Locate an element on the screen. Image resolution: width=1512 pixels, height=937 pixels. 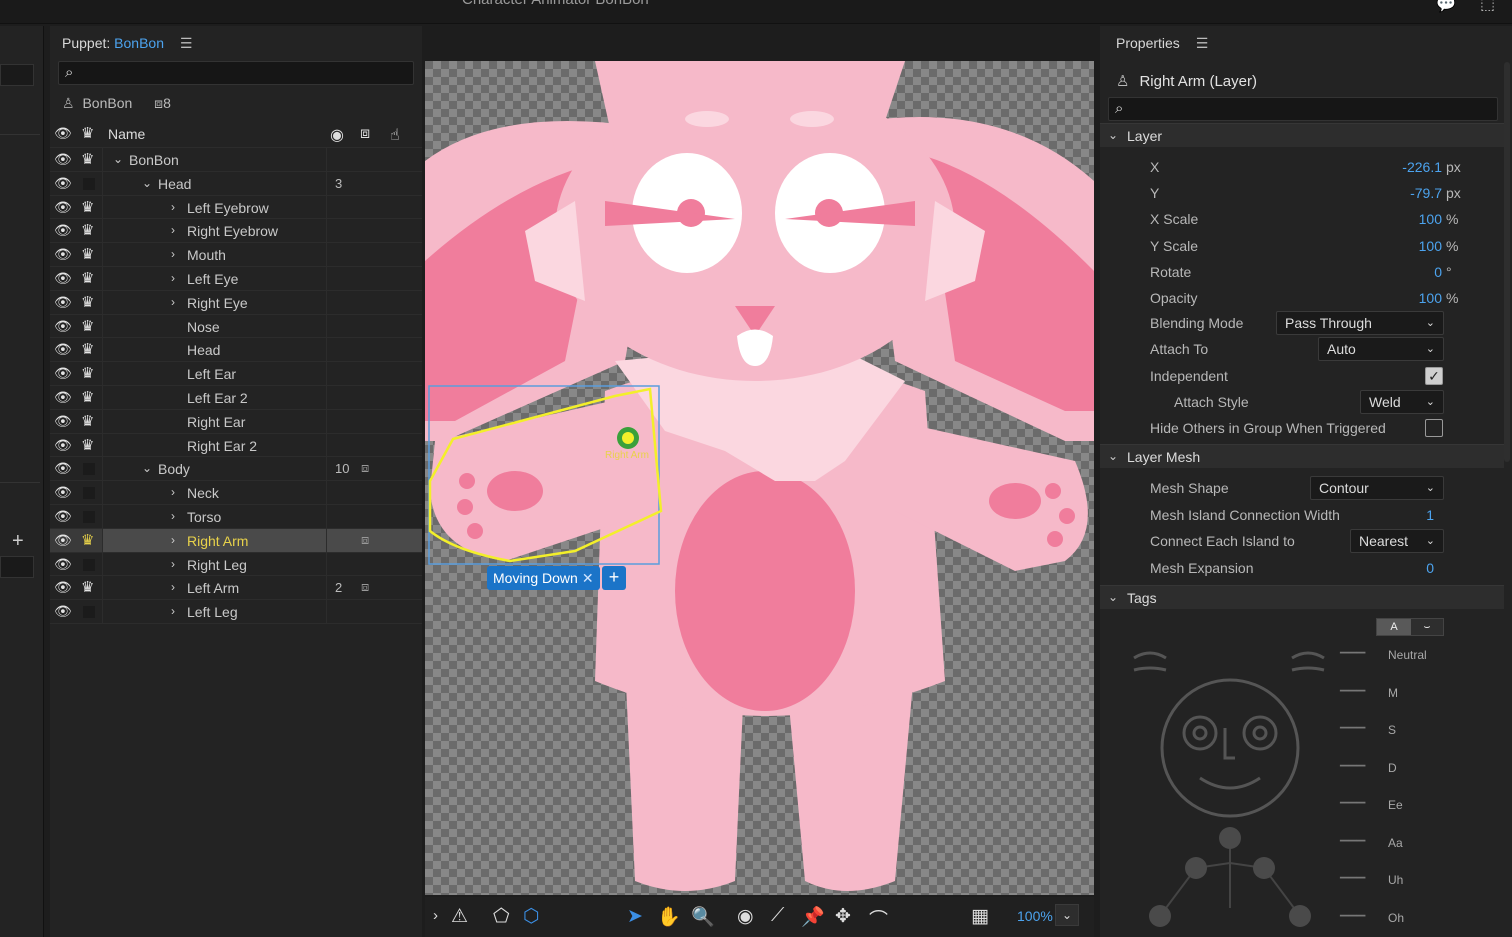
layer-name-cell: › Right Eyebrow is located at coordinates (214, 231).